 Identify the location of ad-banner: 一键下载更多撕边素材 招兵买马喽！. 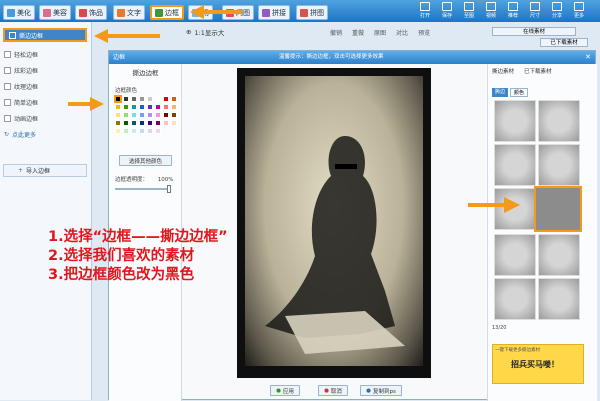
(538, 364).